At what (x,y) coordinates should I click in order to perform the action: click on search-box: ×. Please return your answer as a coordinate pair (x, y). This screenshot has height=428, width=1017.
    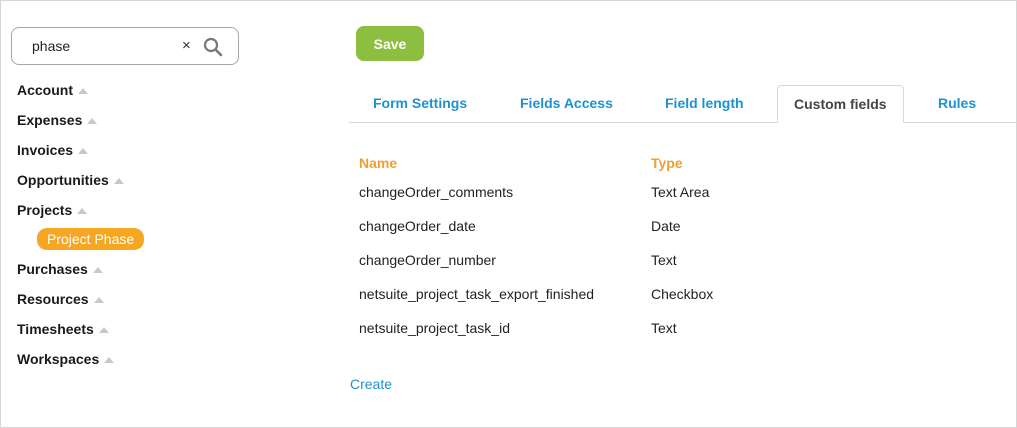
    Looking at the image, I should click on (125, 46).